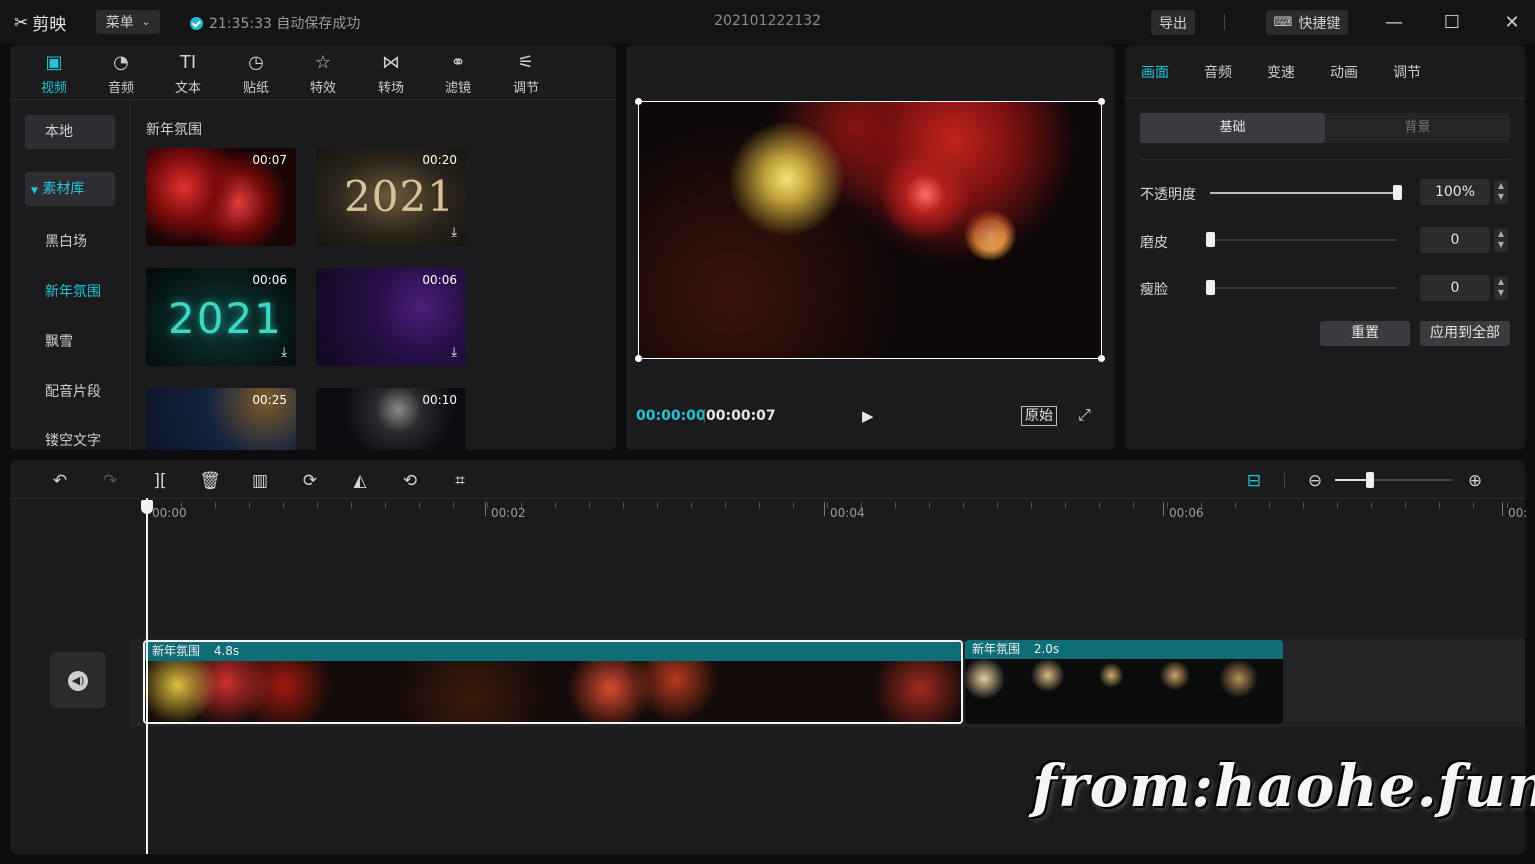  What do you see at coordinates (1344, 72) in the screenshot?
I see `tab-animation: 动画` at bounding box center [1344, 72].